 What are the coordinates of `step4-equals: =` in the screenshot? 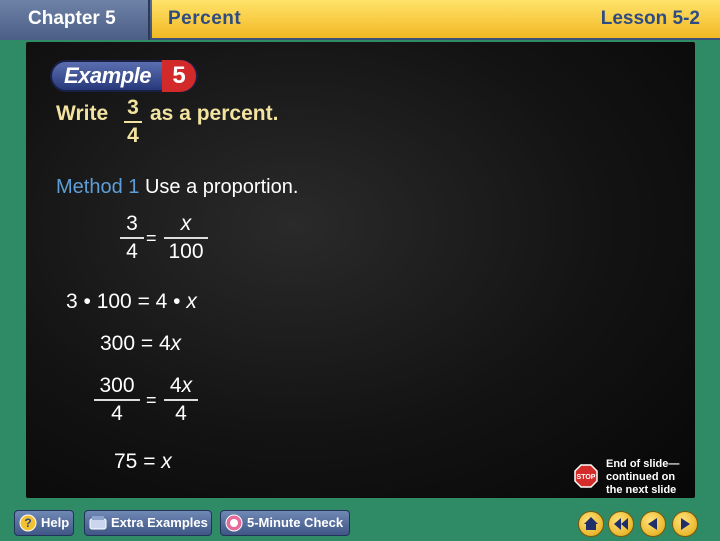 It's located at (151, 400).